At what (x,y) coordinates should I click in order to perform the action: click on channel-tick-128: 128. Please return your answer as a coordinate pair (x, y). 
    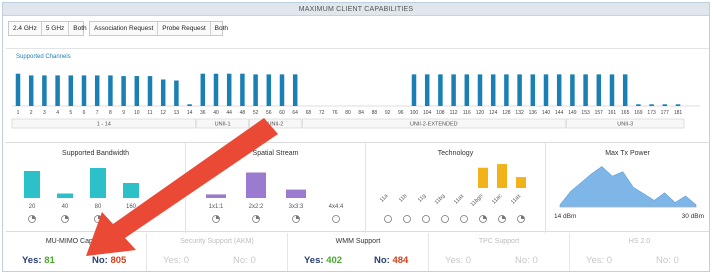
    Looking at the image, I should click on (506, 113).